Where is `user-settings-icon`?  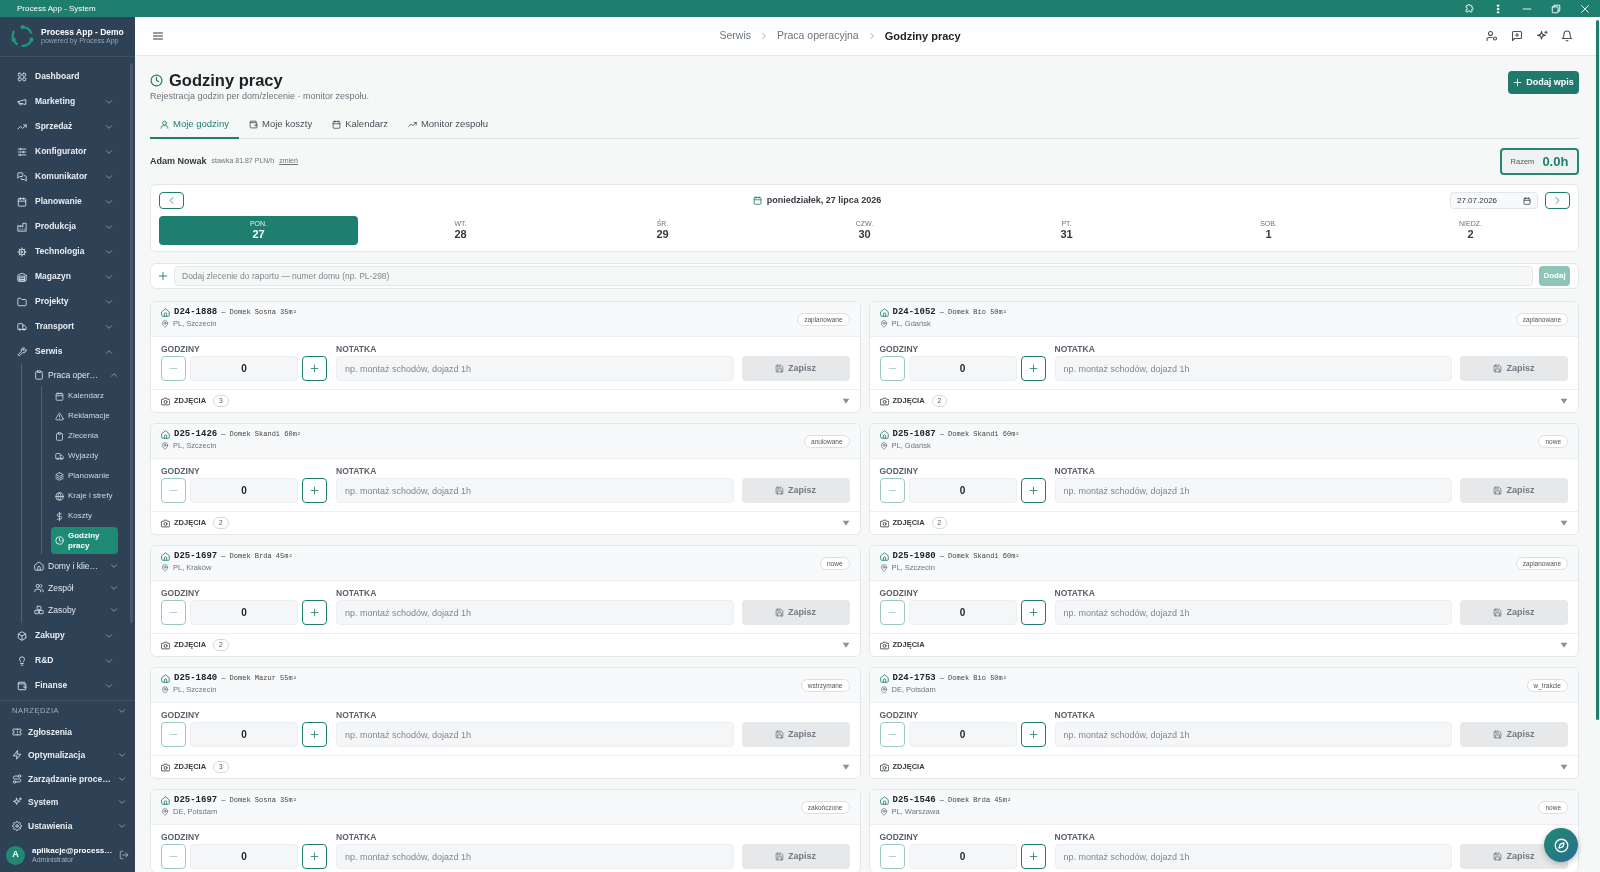
user-settings-icon is located at coordinates (1492, 36).